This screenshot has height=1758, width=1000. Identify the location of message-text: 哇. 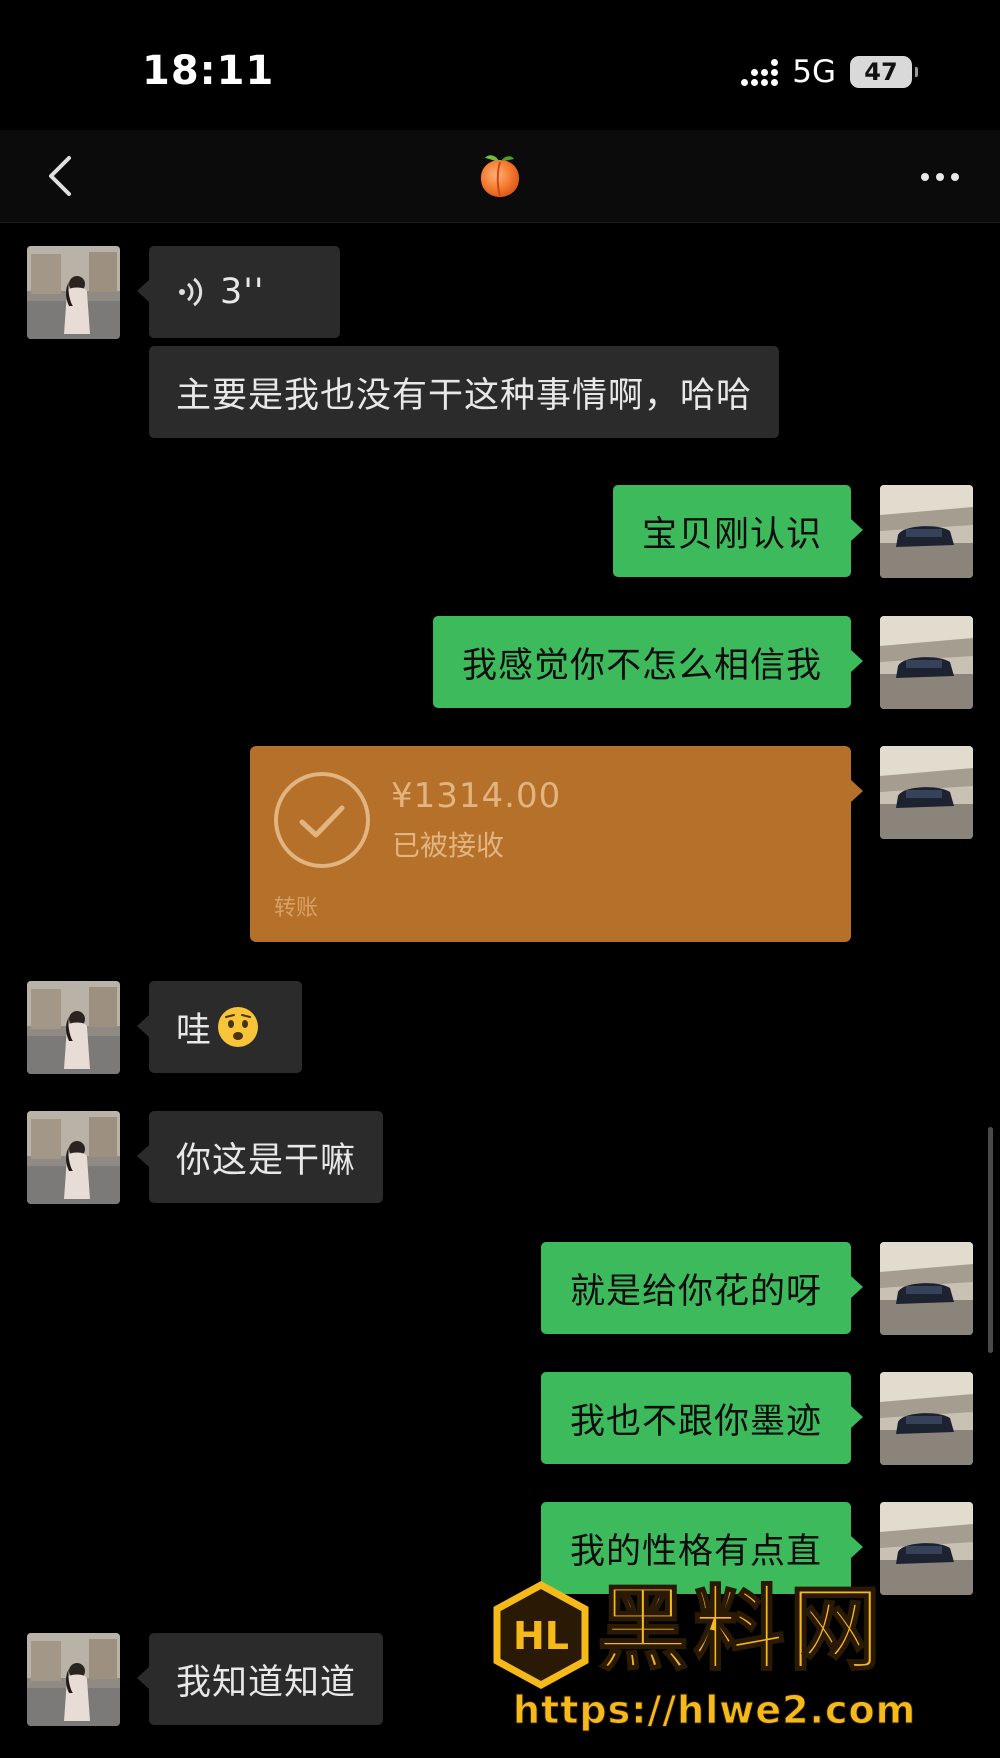
(194, 1030).